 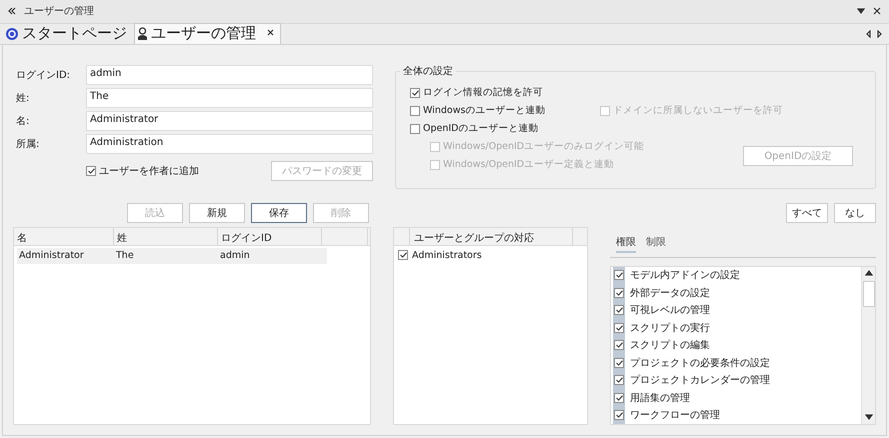 What do you see at coordinates (229, 74) in the screenshot?
I see `input-field: admin` at bounding box center [229, 74].